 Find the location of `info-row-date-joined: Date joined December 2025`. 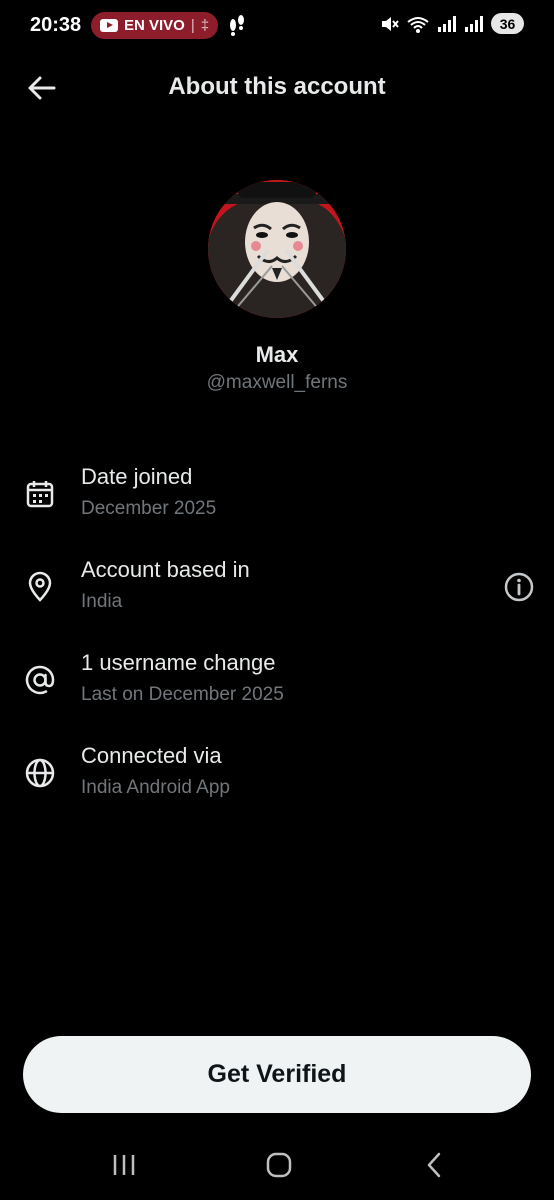

info-row-date-joined: Date joined December 2025 is located at coordinates (277, 497).